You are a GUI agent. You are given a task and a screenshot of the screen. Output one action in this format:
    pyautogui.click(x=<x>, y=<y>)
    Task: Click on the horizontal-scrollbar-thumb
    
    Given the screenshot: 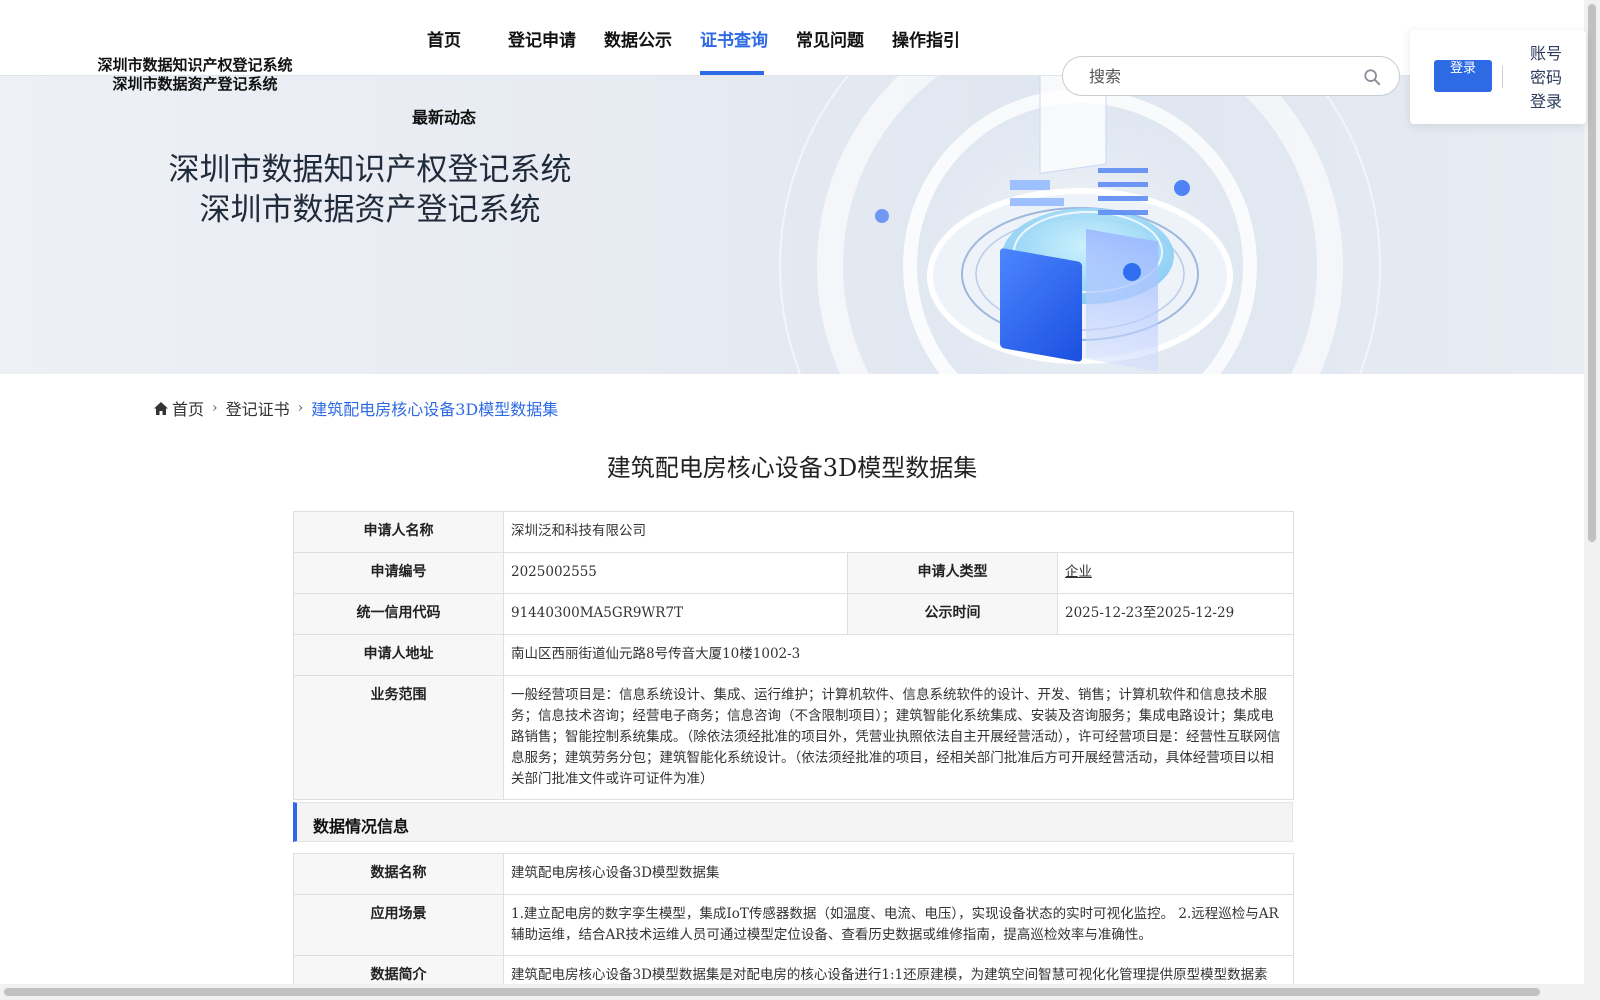 What is the action you would take?
    pyautogui.click(x=772, y=992)
    